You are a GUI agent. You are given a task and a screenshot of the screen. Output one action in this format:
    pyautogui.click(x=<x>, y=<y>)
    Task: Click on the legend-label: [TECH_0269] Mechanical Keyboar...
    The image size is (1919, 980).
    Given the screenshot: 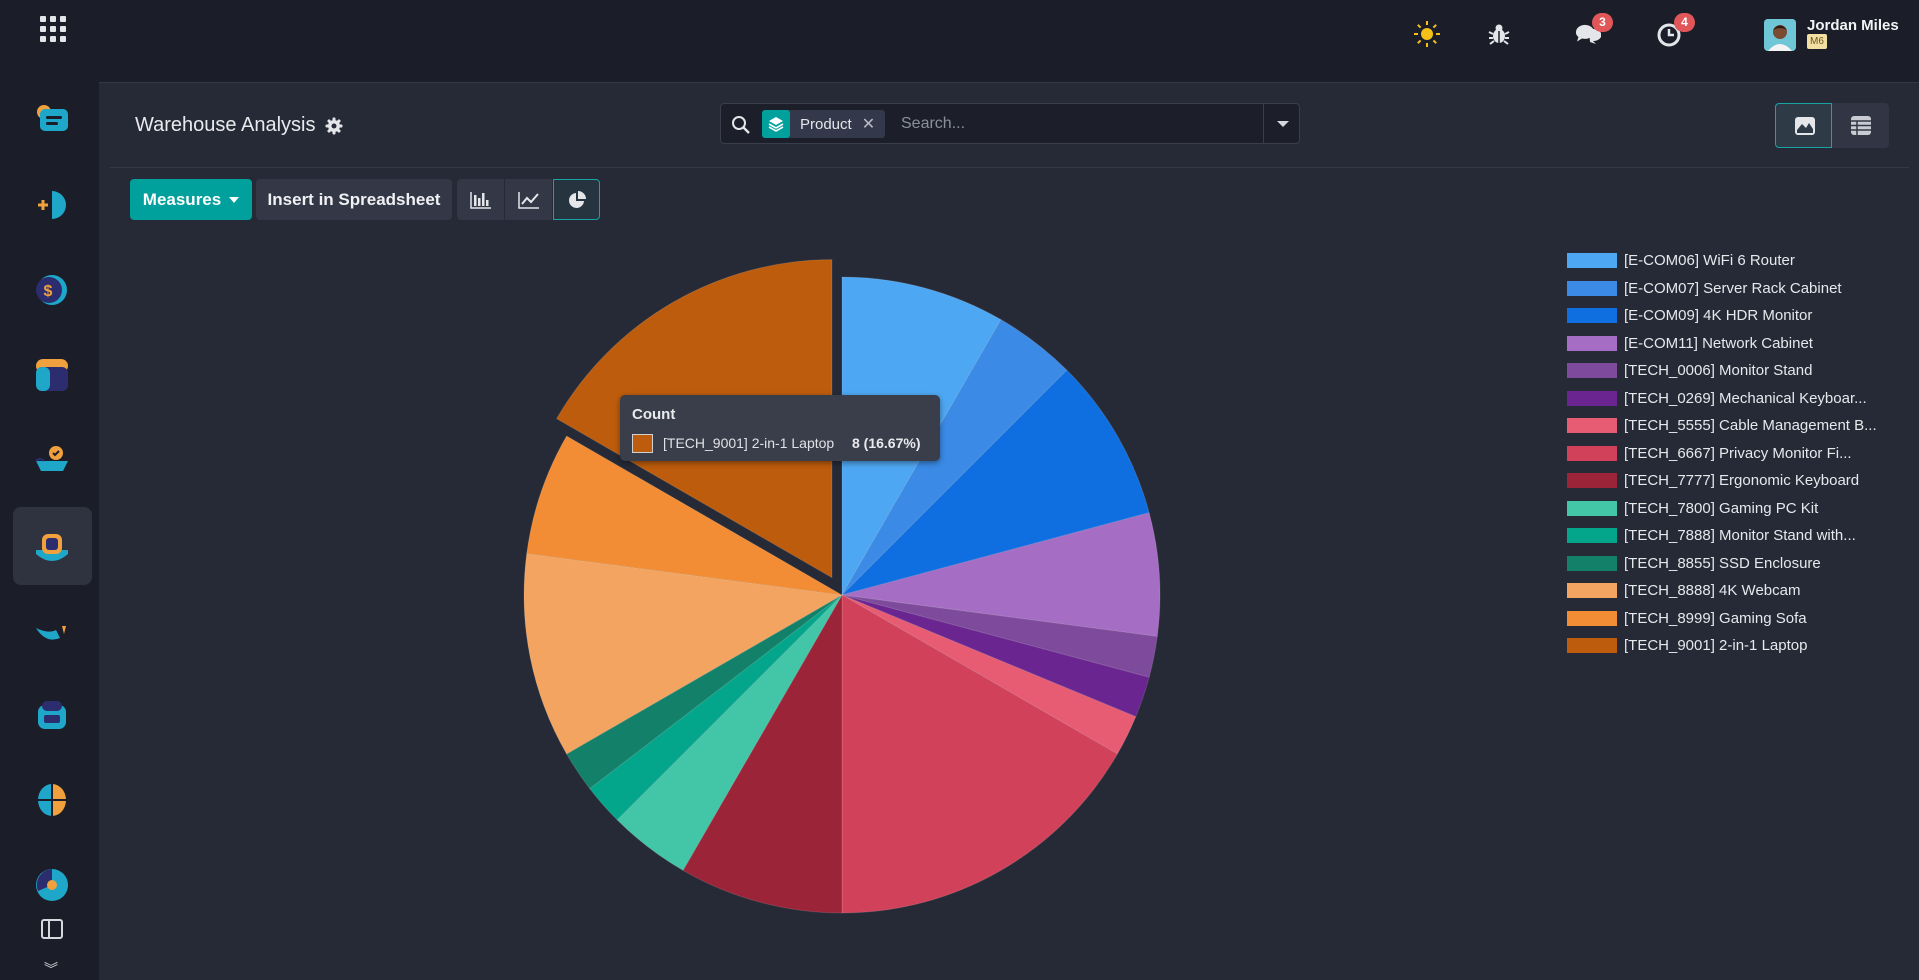 What is the action you would take?
    pyautogui.click(x=1745, y=398)
    